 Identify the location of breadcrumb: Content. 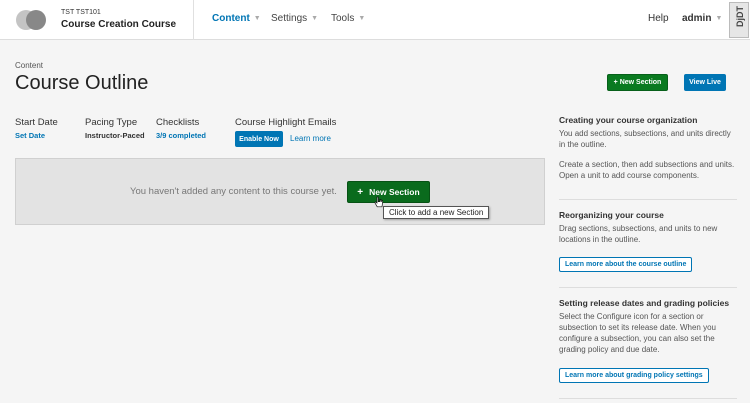
(29, 65).